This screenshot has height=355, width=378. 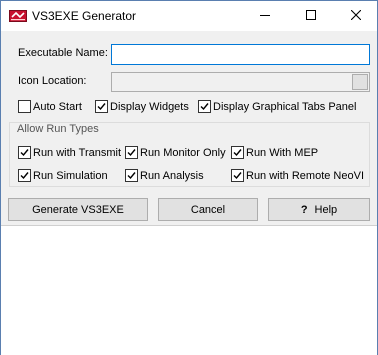 What do you see at coordinates (52, 81) in the screenshot?
I see `icon-location-label: Icon Location:` at bounding box center [52, 81].